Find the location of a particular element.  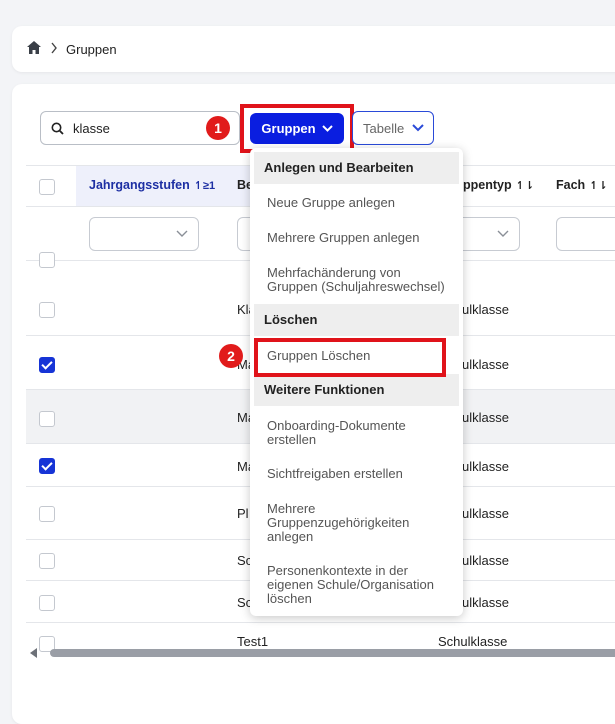

filter-jahrgangsstufen is located at coordinates (144, 234).